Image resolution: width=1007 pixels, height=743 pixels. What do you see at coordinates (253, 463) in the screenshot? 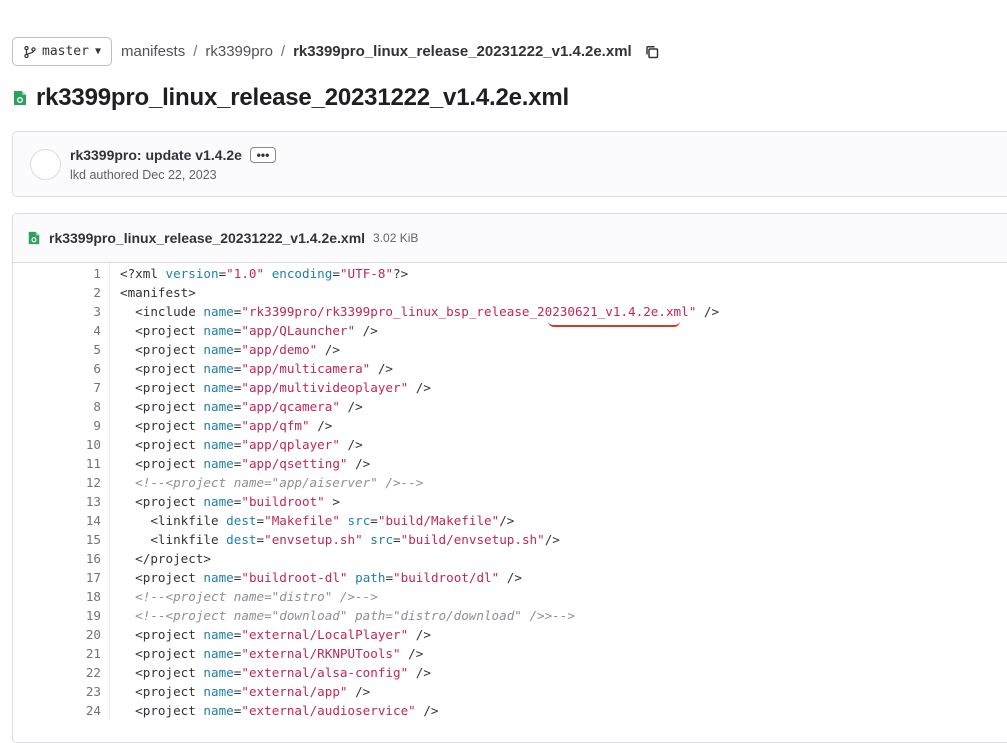
I see `code-text: <project name="app/qsetting" />` at bounding box center [253, 463].